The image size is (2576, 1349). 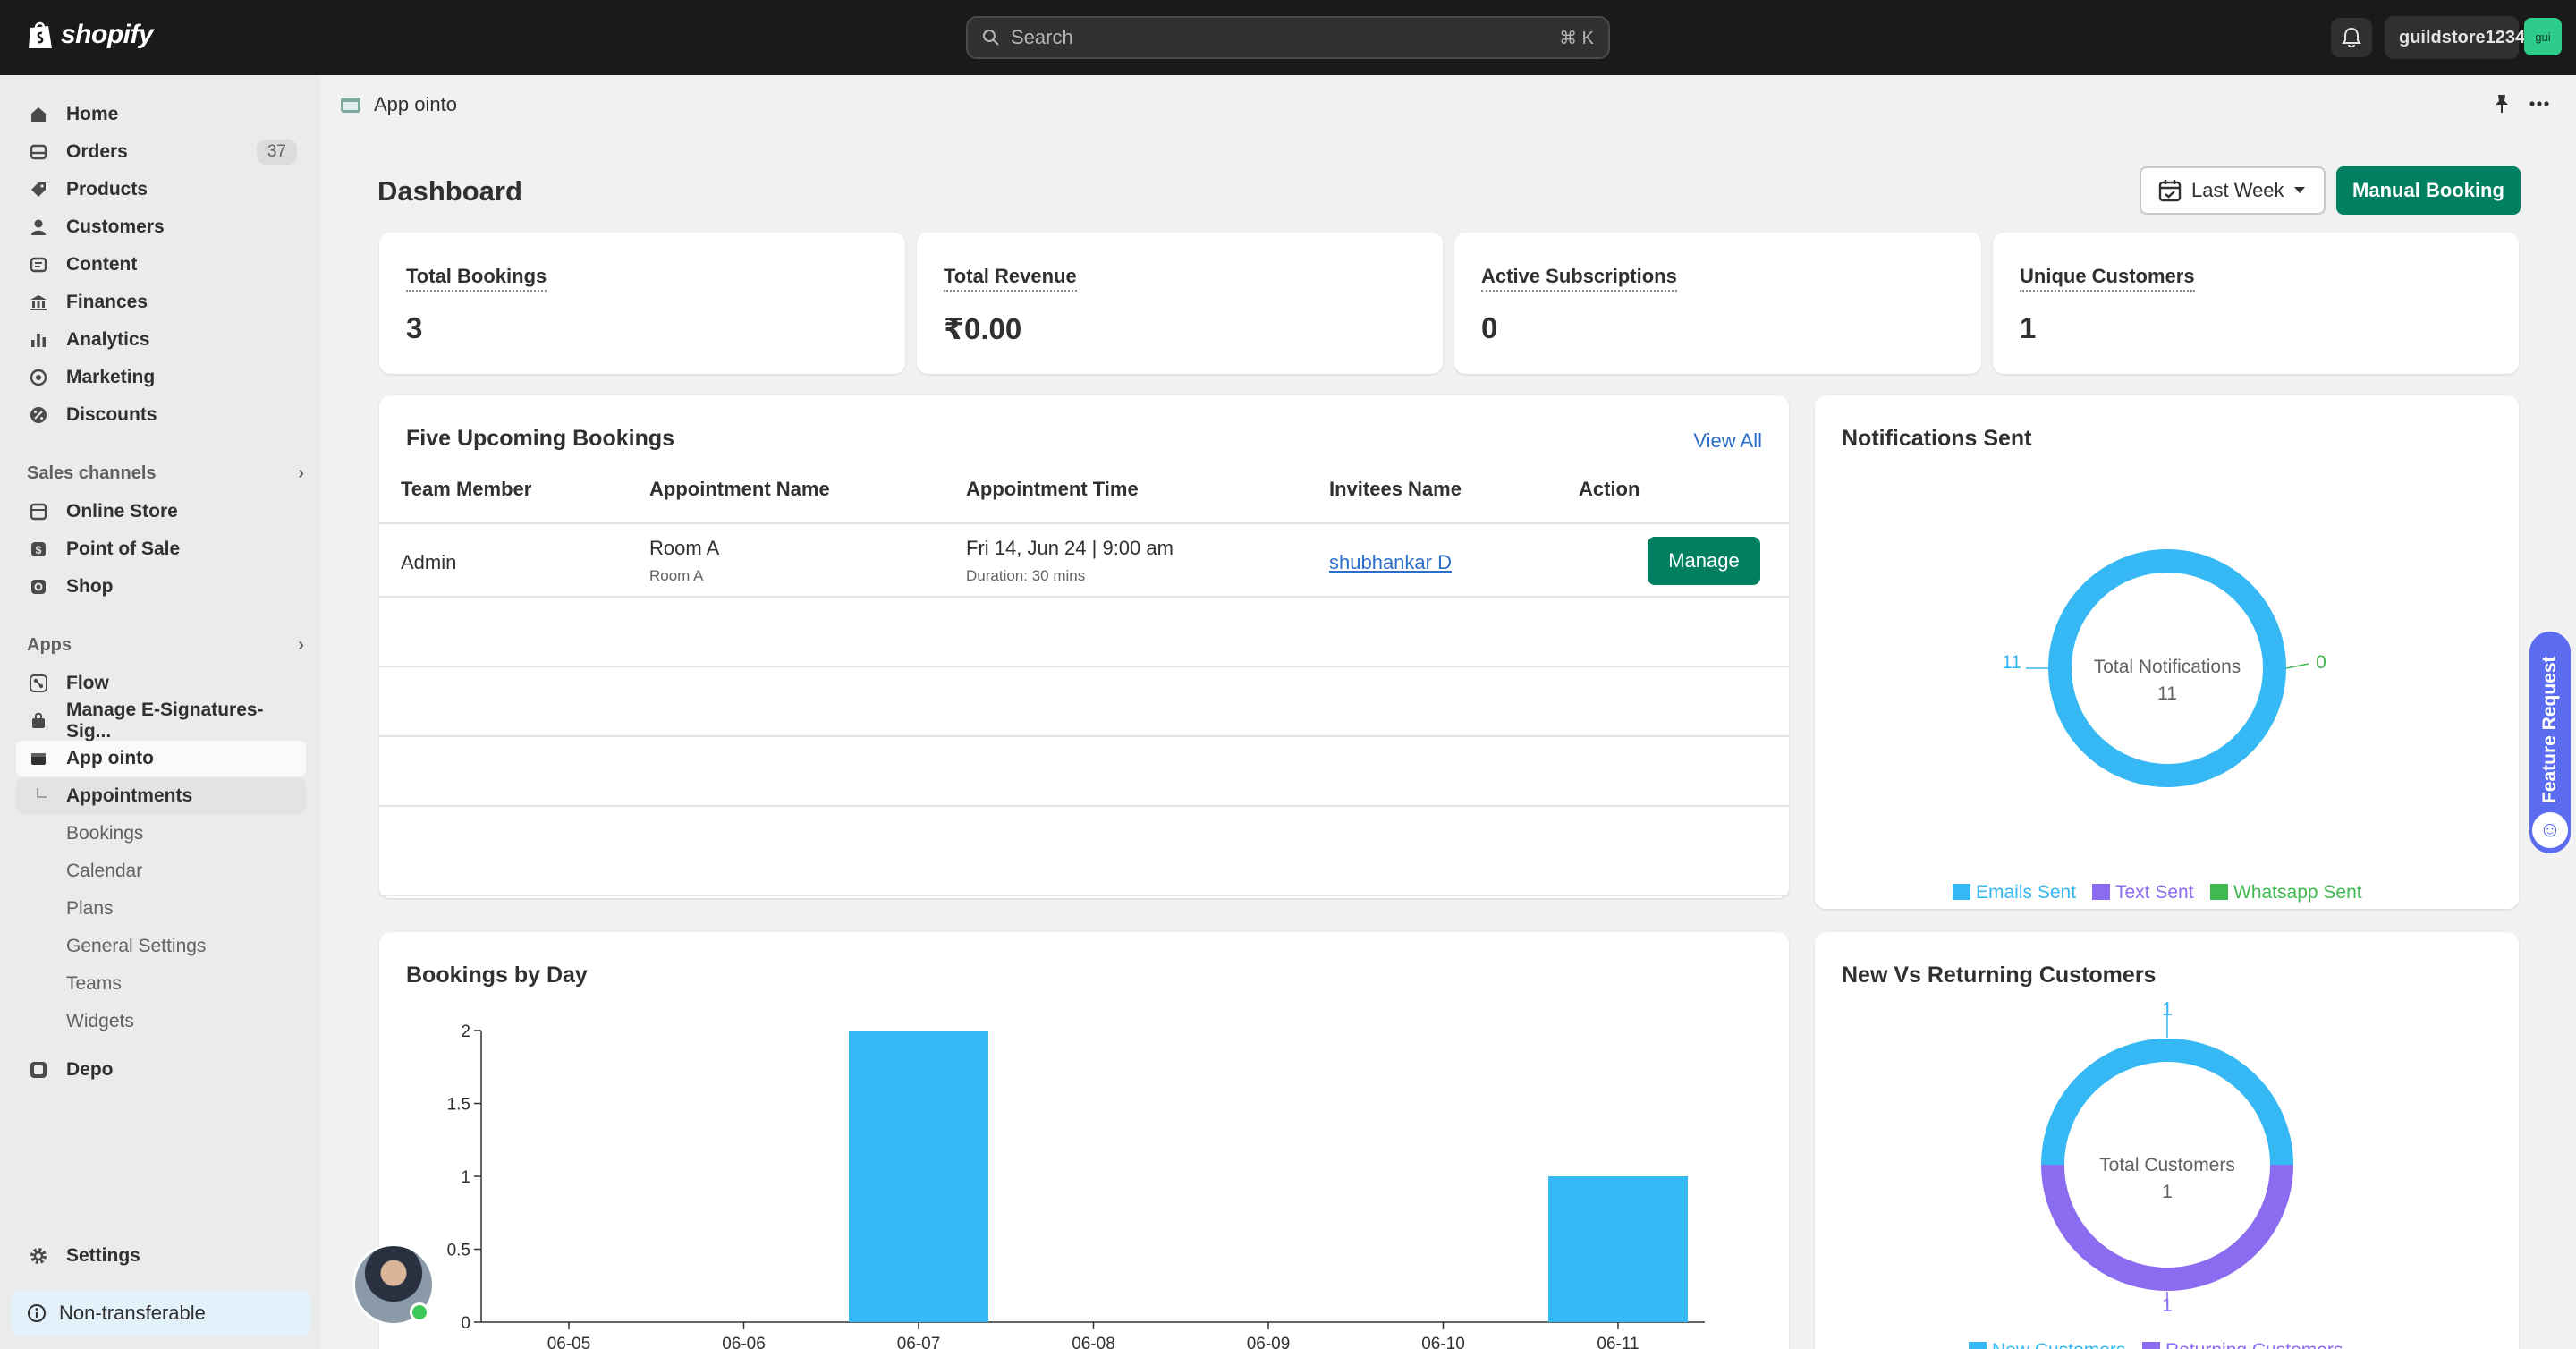 What do you see at coordinates (1448, 104) in the screenshot?
I see `app-title-bar: App ointo` at bounding box center [1448, 104].